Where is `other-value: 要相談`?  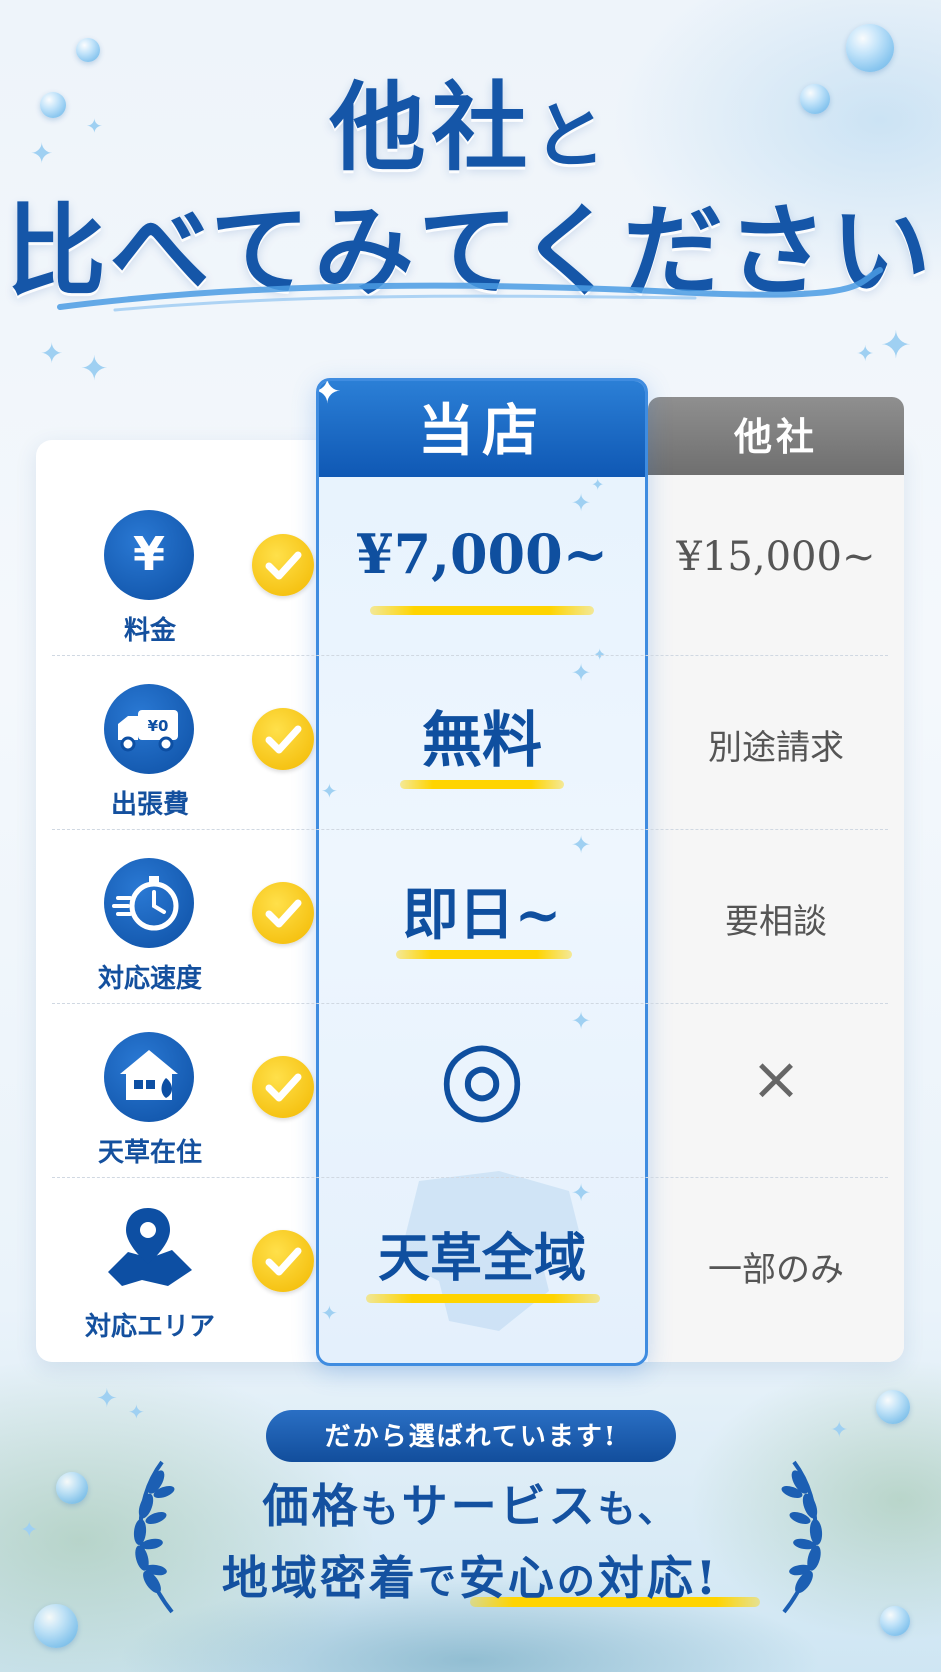
other-value: 要相談 is located at coordinates (776, 922).